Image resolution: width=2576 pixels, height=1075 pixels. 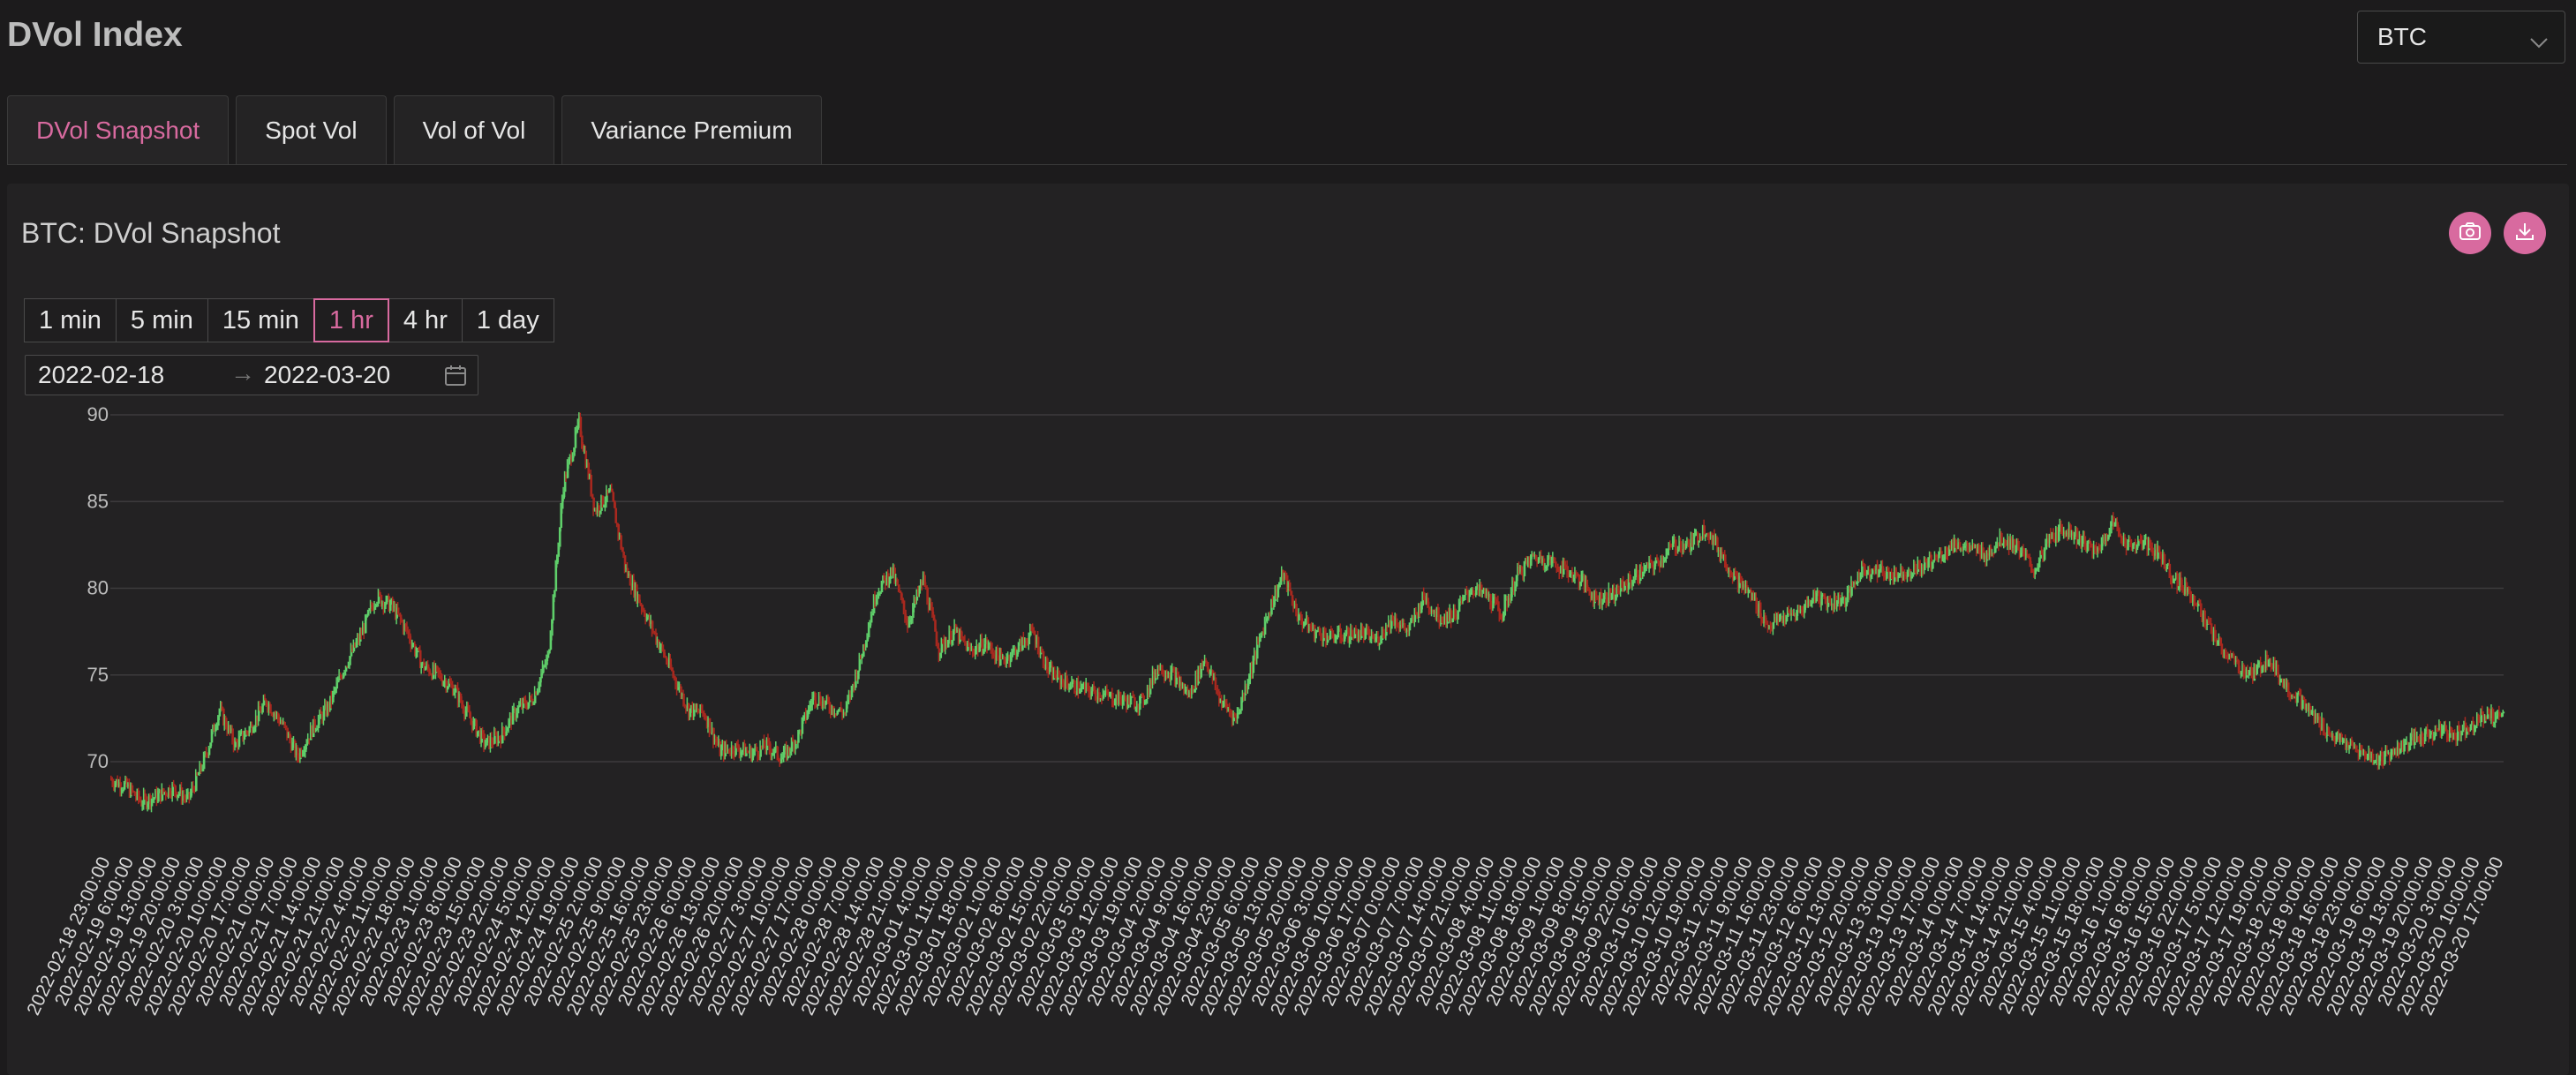 I want to click on interval-1-hr: 1 hr, so click(x=351, y=320).